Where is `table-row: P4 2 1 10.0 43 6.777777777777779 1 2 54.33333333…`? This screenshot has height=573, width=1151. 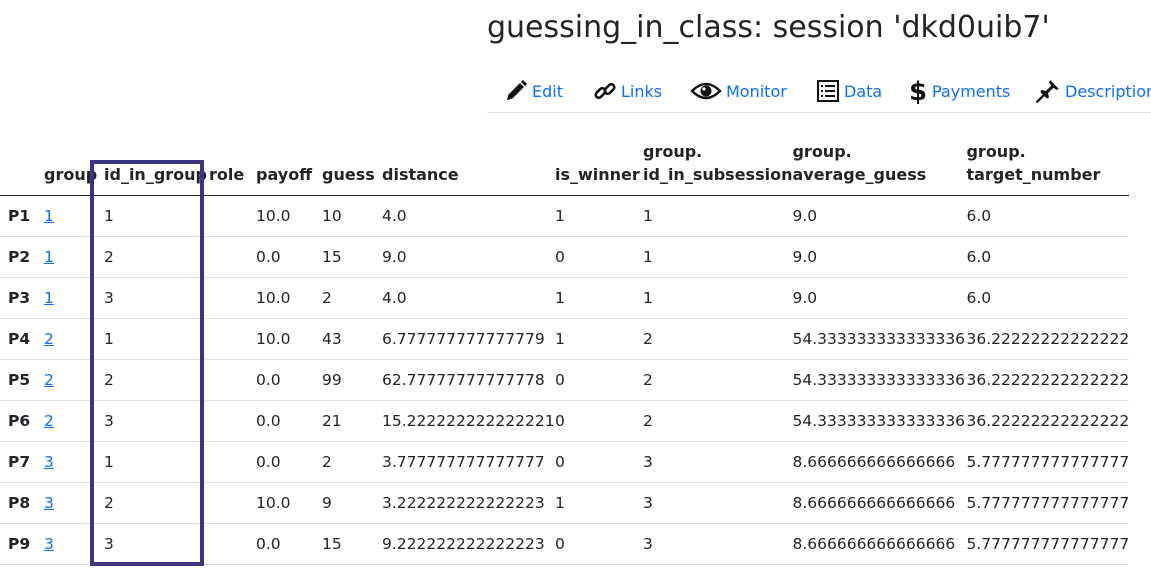
table-row: P4 2 1 10.0 43 6.777777777777779 1 2 54.33333333… is located at coordinates (565, 339).